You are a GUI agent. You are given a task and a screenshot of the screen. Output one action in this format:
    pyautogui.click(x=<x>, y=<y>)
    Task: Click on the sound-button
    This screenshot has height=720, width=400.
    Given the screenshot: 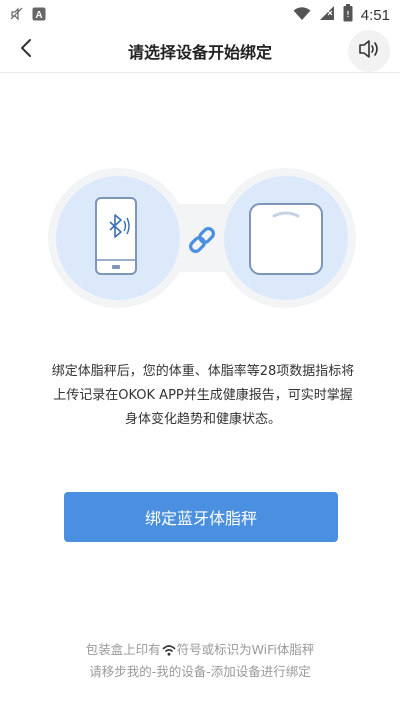 What is the action you would take?
    pyautogui.click(x=369, y=51)
    